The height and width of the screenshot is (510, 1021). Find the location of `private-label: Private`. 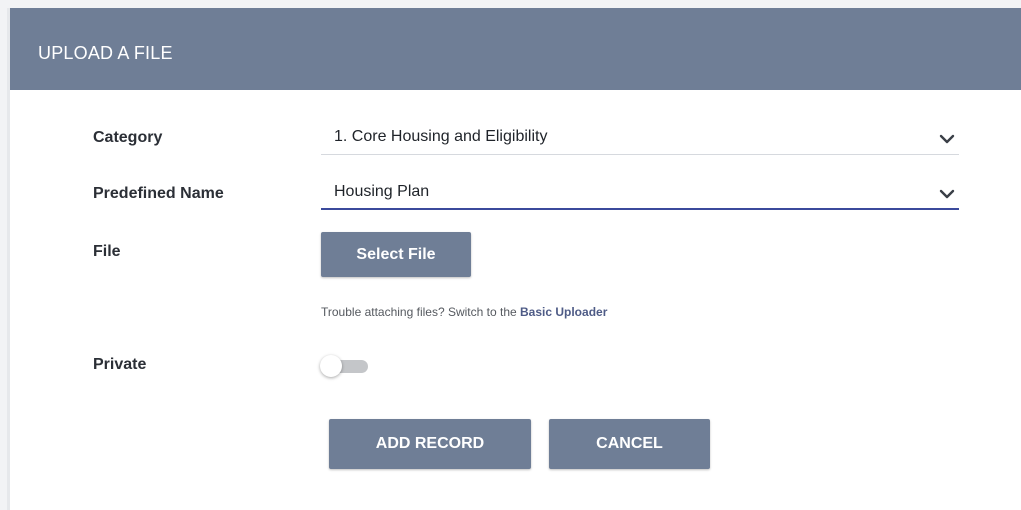

private-label: Private is located at coordinates (120, 364).